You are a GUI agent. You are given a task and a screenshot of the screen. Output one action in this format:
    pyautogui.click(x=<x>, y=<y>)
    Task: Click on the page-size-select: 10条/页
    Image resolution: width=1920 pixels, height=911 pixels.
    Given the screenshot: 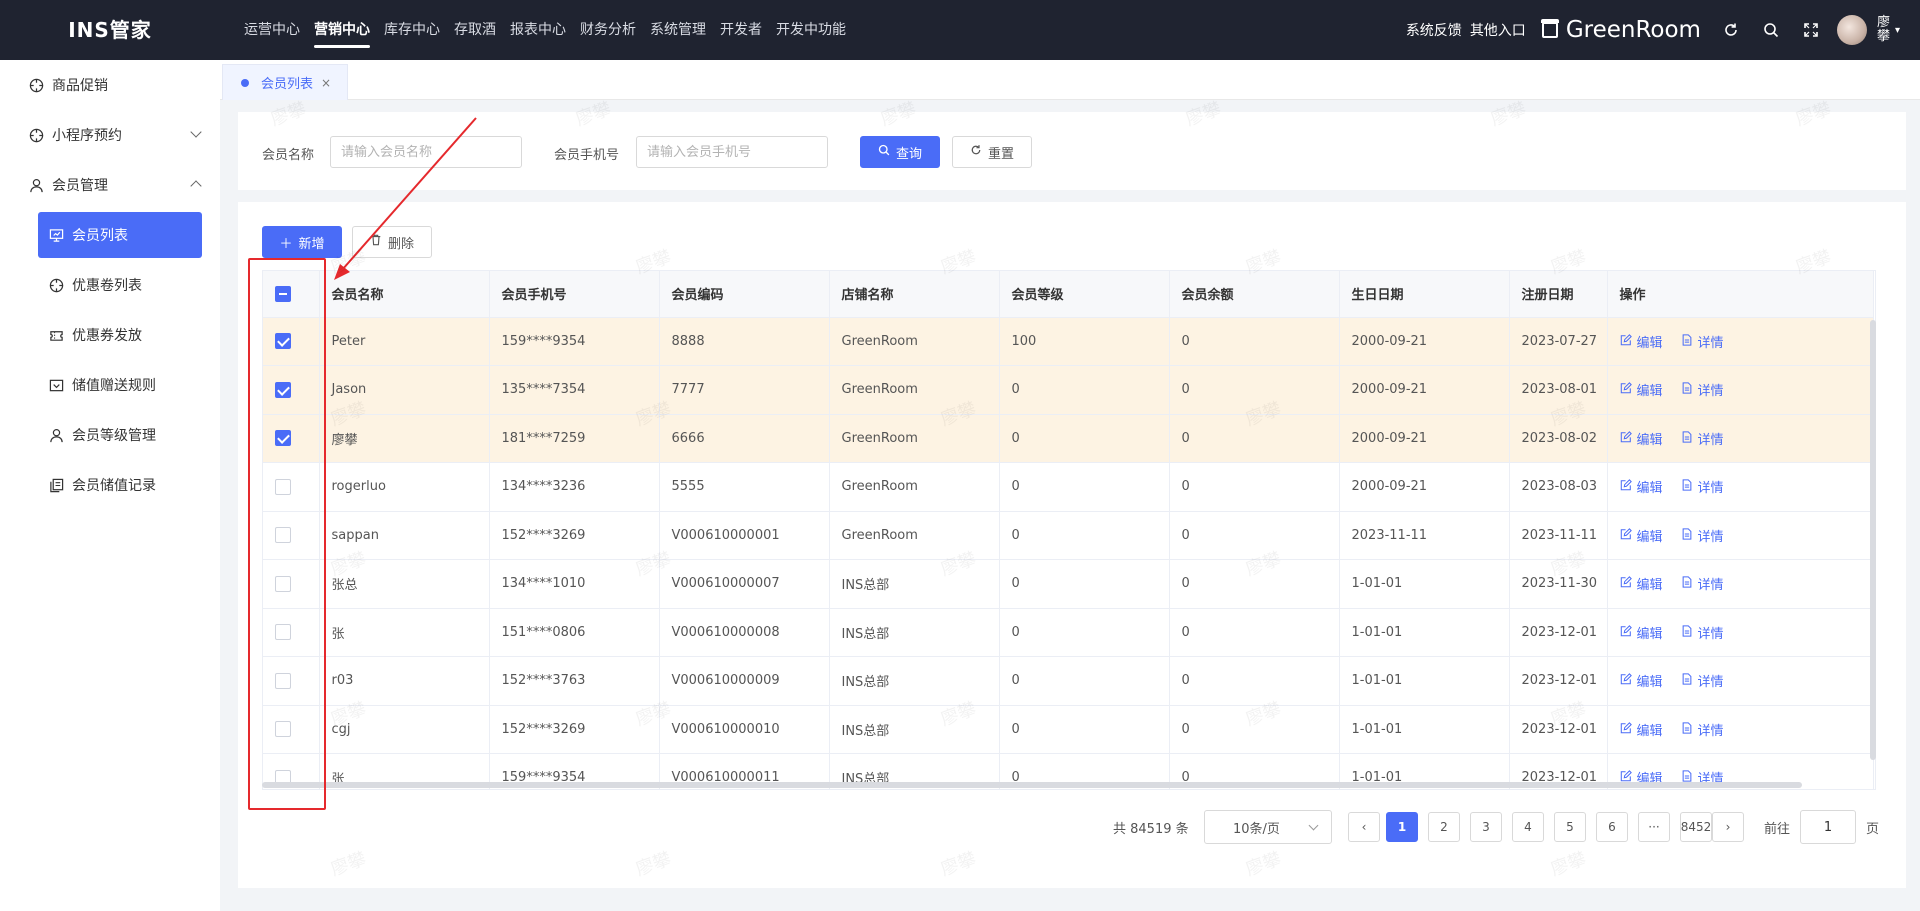 What is the action you would take?
    pyautogui.click(x=1268, y=827)
    